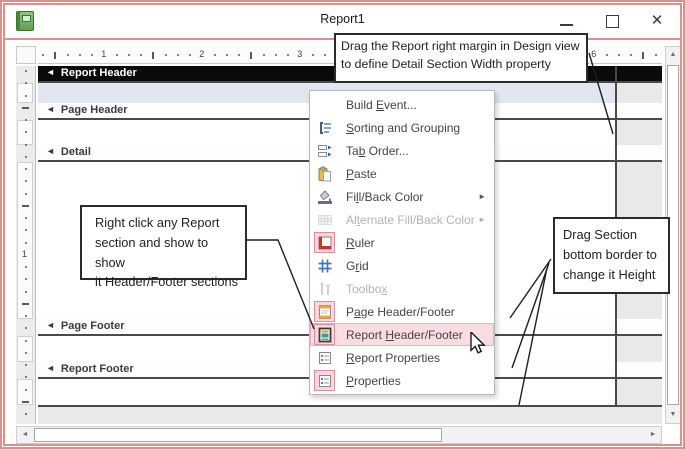 The image size is (685, 449). What do you see at coordinates (324, 242) in the screenshot?
I see `ruler-icon` at bounding box center [324, 242].